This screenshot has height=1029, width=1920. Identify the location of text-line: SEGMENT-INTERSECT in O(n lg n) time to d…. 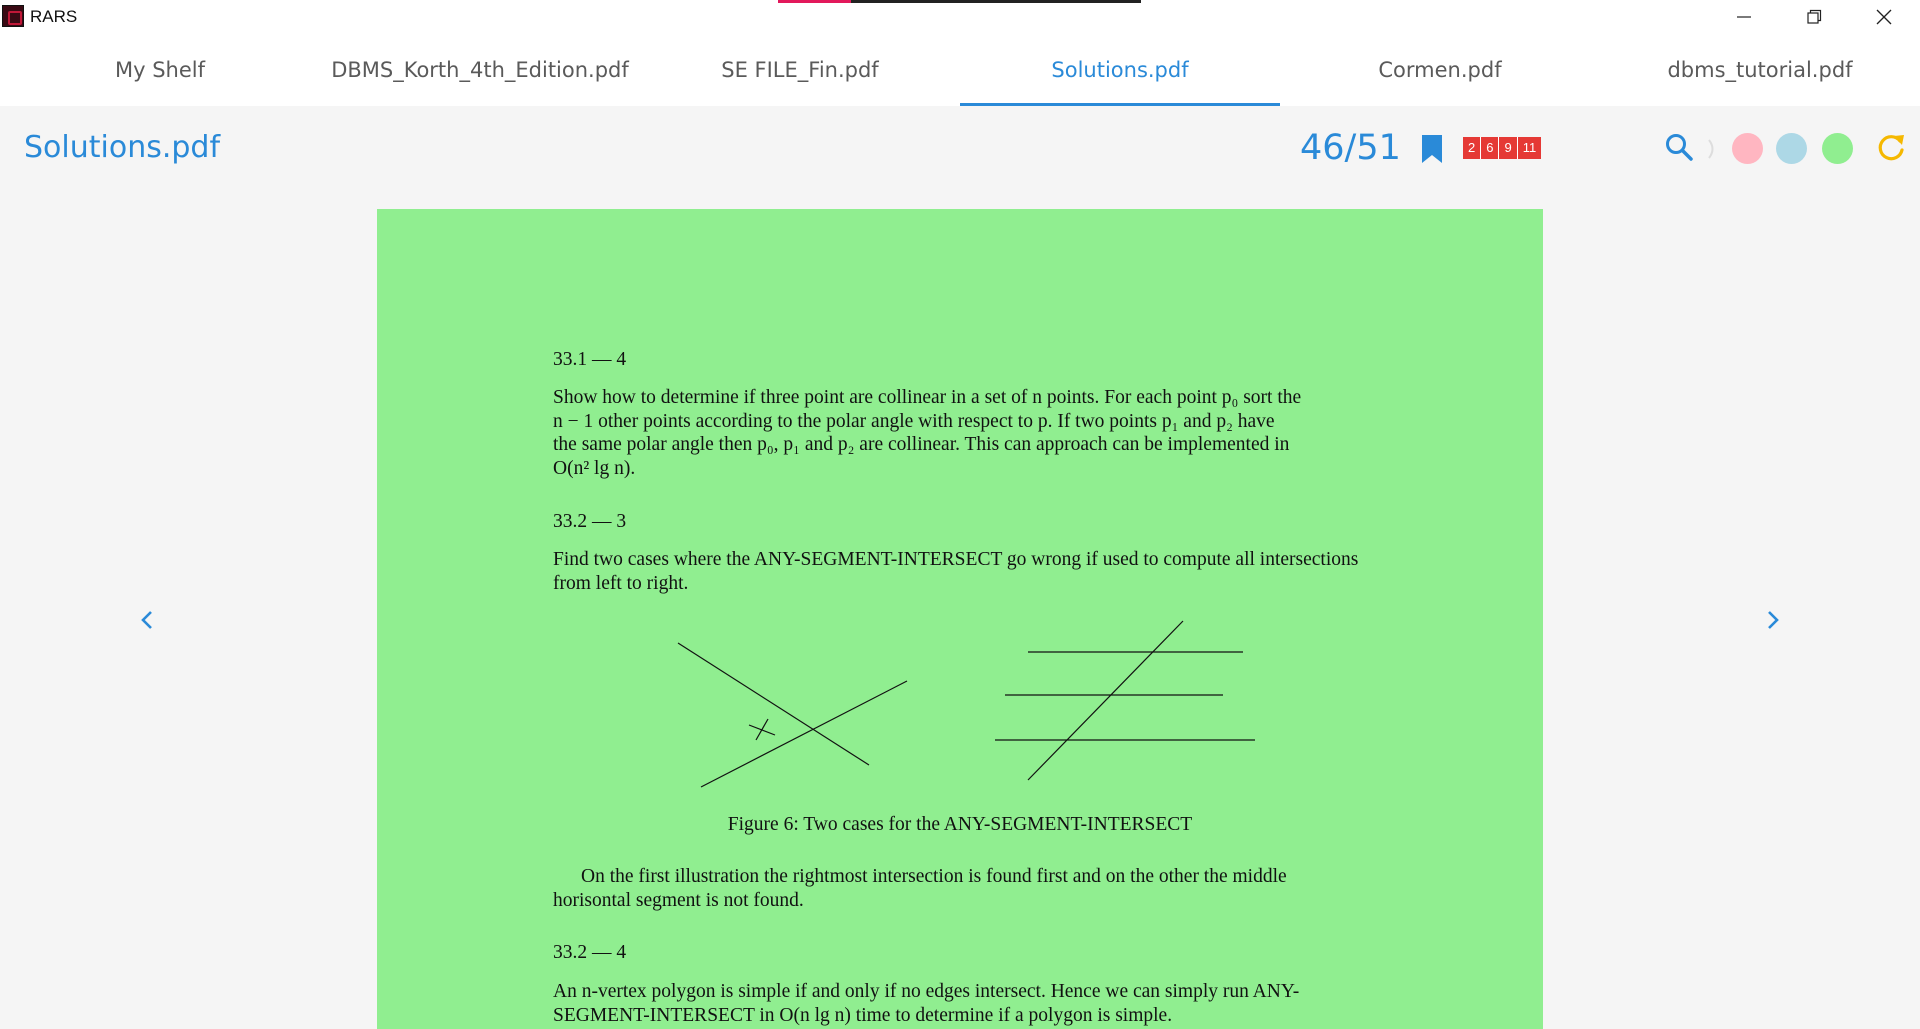
(863, 1015).